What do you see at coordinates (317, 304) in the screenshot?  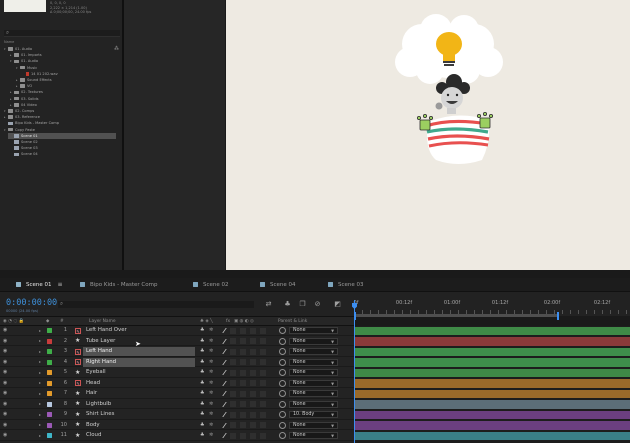 I see `frame-blending-icon: ⊘` at bounding box center [317, 304].